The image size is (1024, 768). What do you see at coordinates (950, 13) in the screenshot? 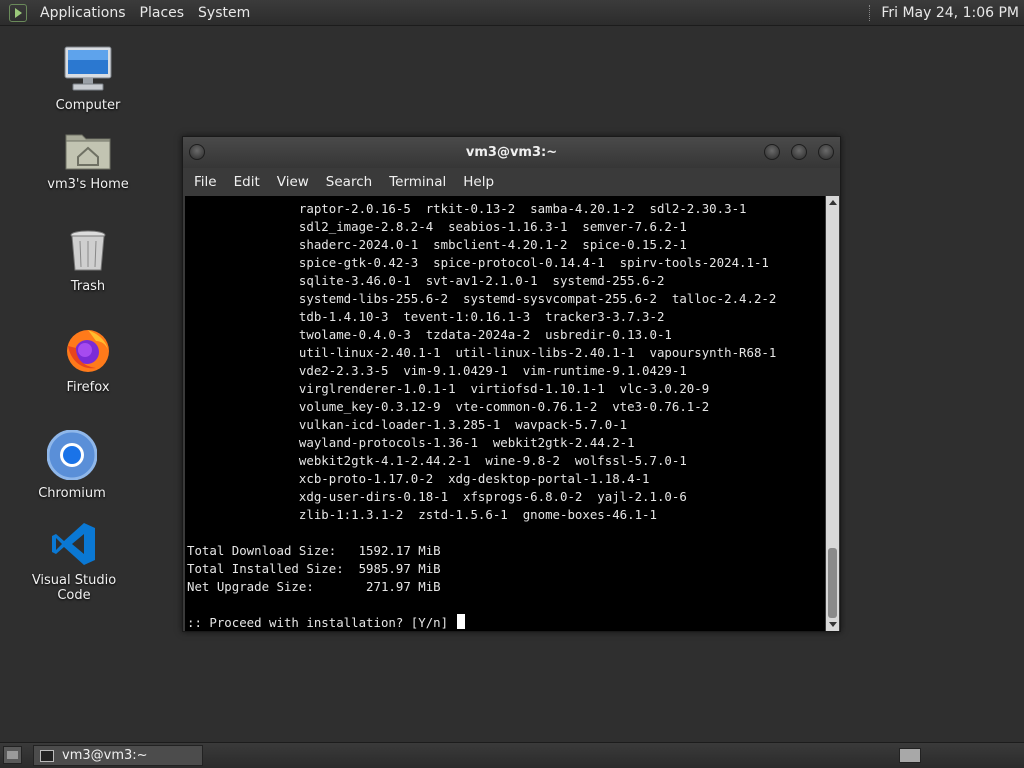
I see `clock: Fri May 24, 1:06 PM` at bounding box center [950, 13].